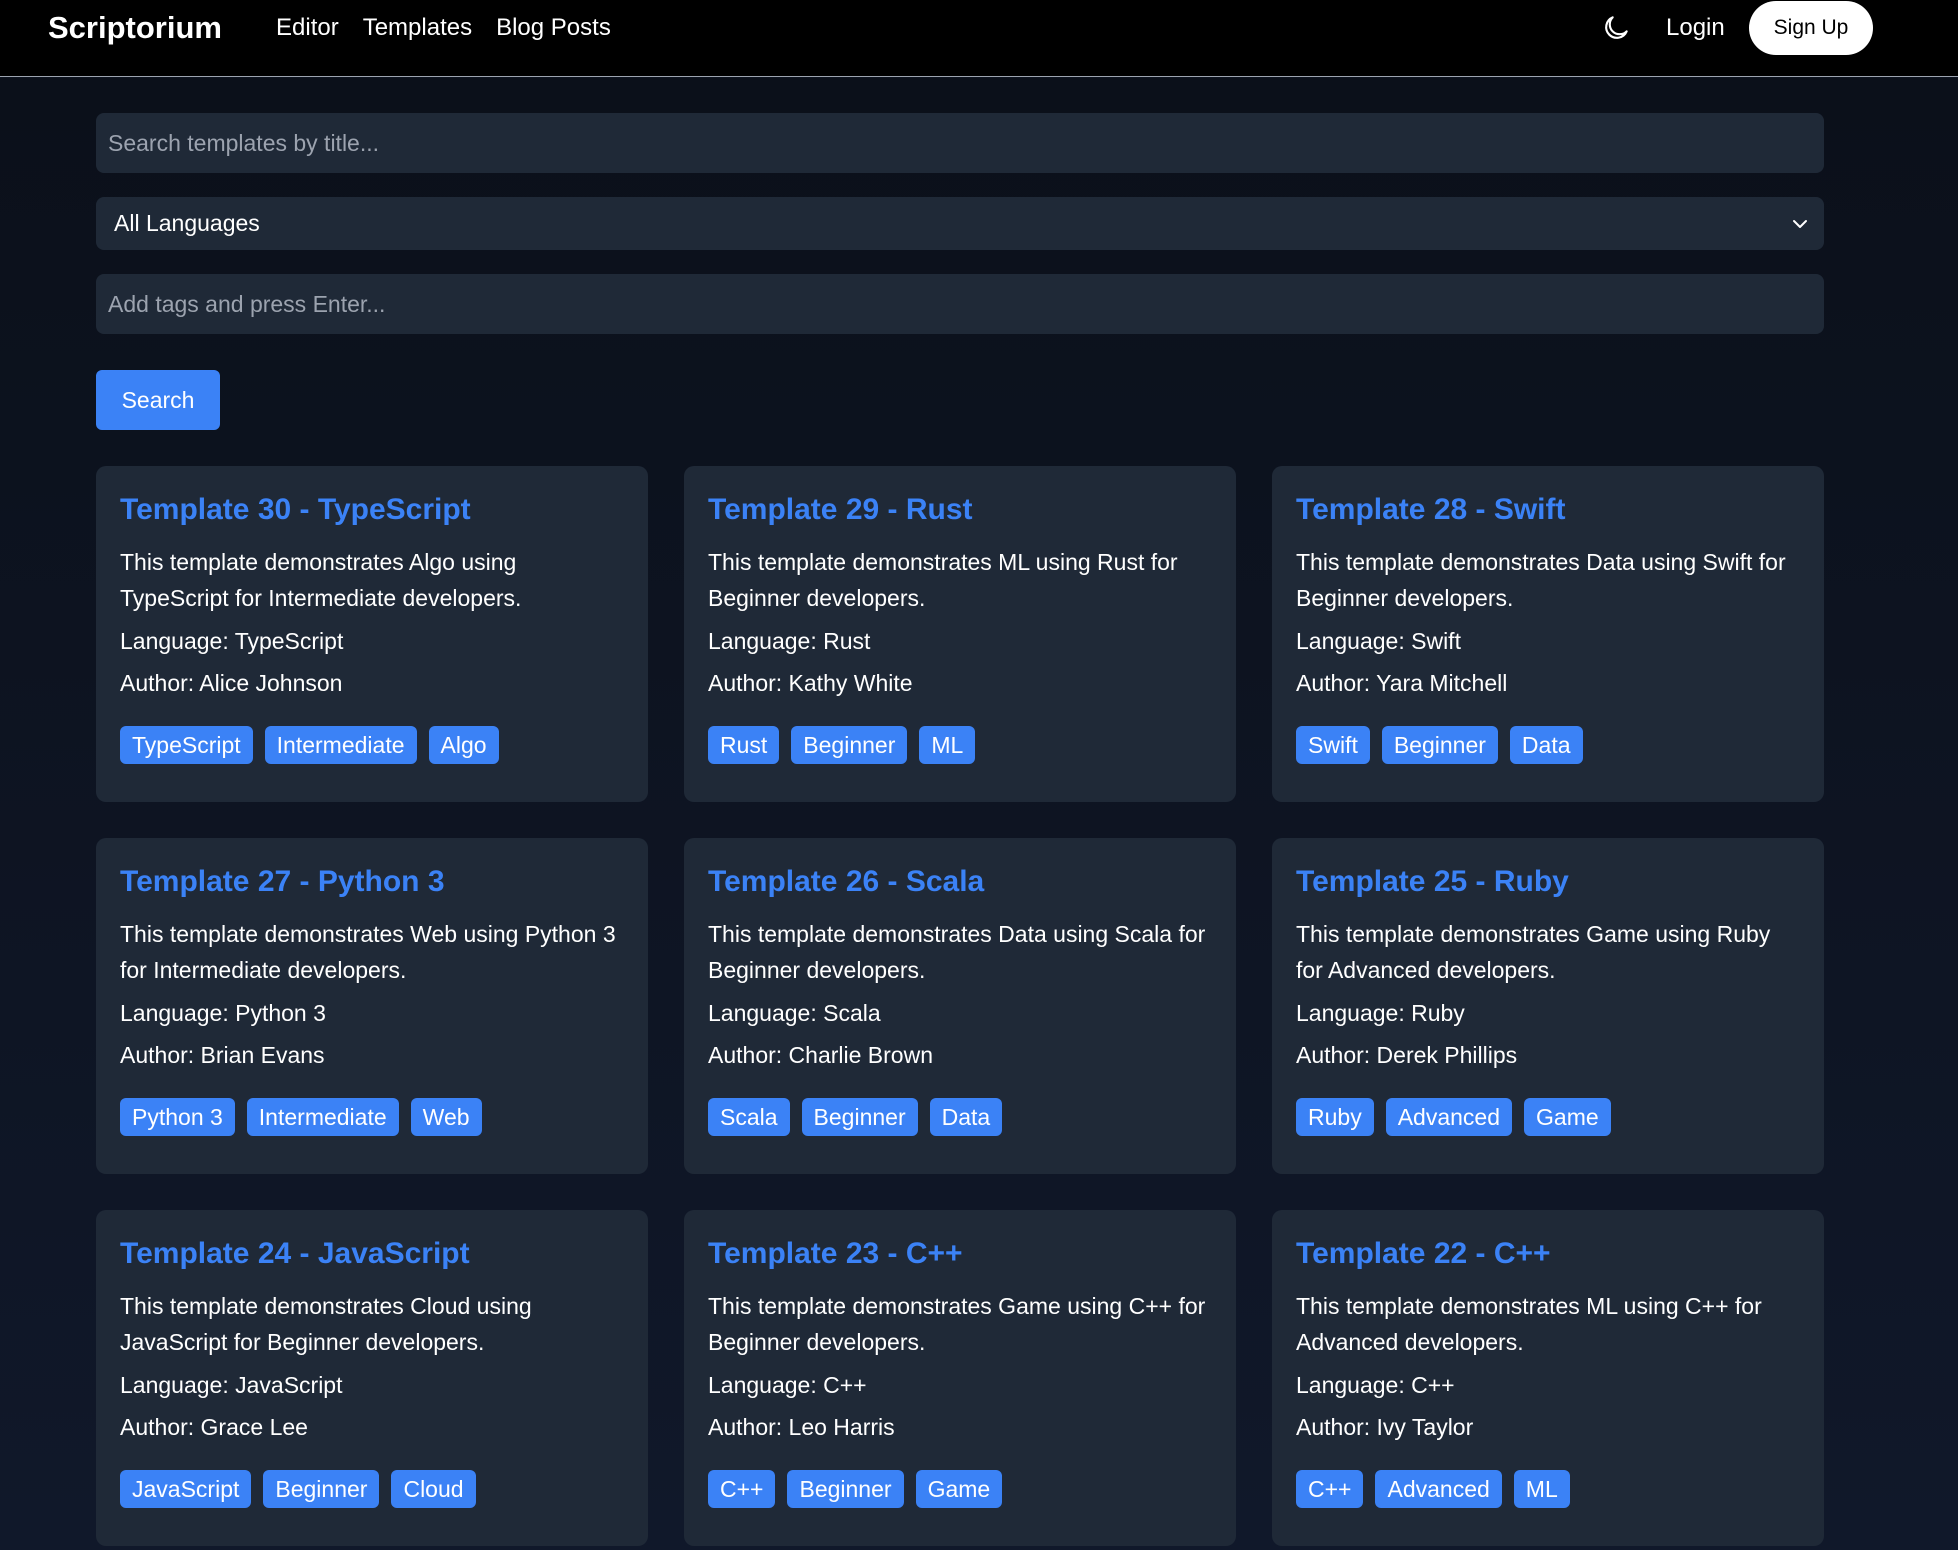 This screenshot has height=1550, width=1958. What do you see at coordinates (1402, 683) in the screenshot?
I see `template-author: Author: Yara Mitchell` at bounding box center [1402, 683].